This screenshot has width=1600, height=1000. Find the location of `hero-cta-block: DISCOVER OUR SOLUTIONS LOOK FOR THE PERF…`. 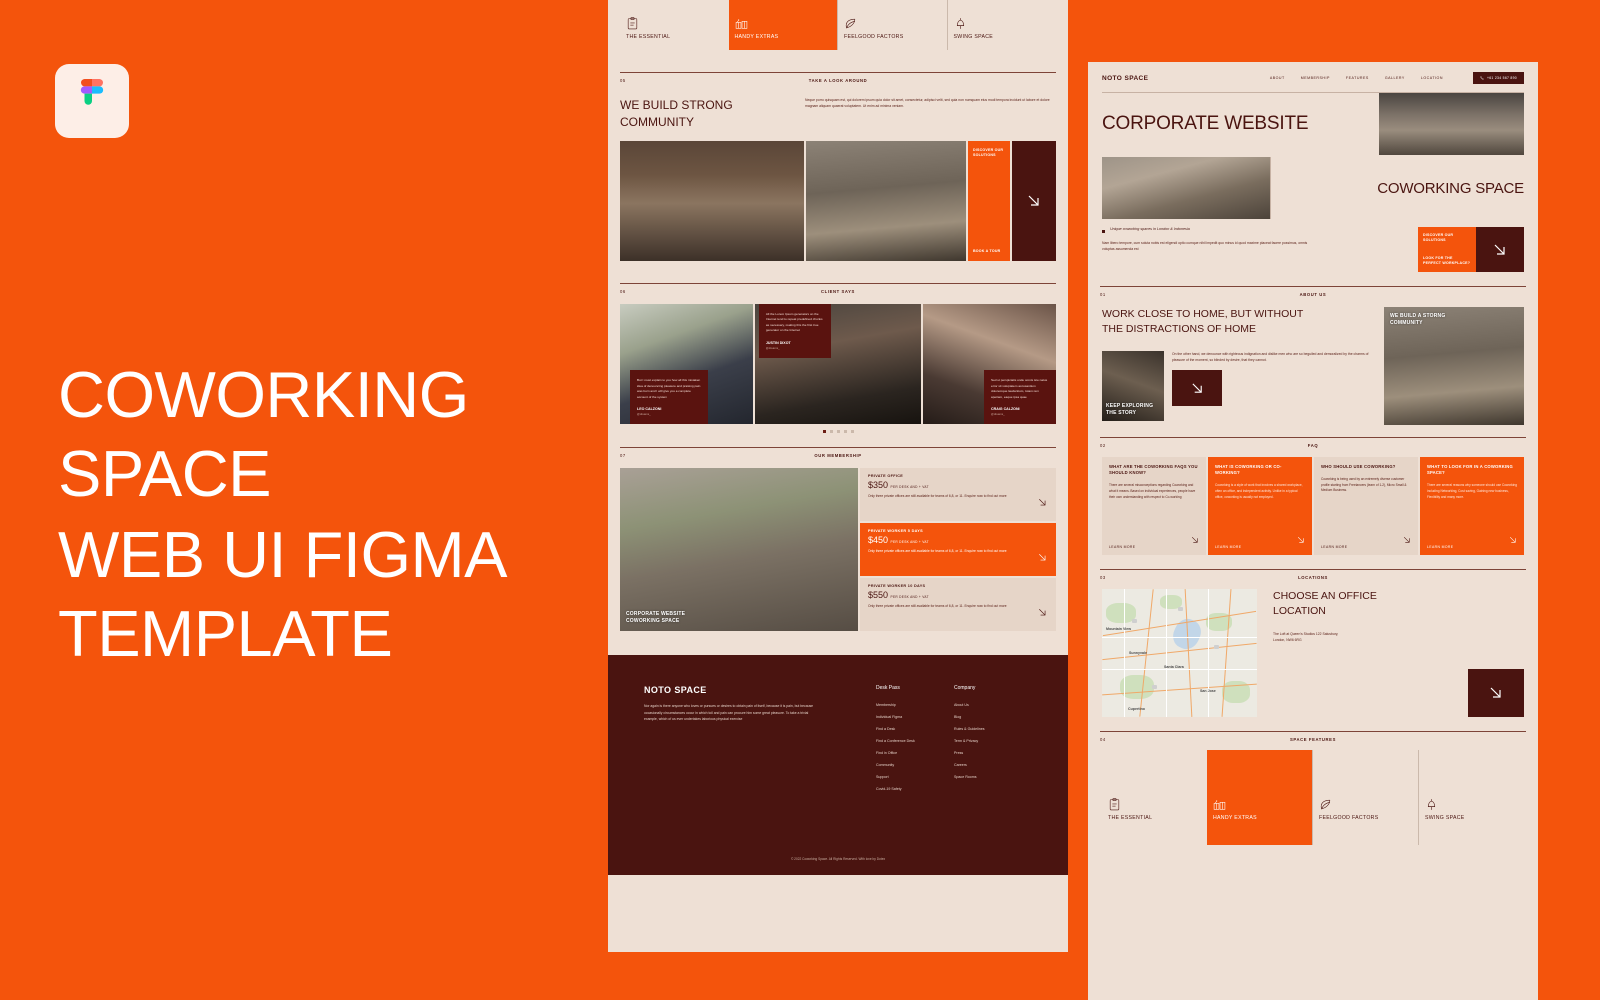

hero-cta-block: DISCOVER OUR SOLUTIONS LOOK FOR THE PERF… is located at coordinates (1447, 249).